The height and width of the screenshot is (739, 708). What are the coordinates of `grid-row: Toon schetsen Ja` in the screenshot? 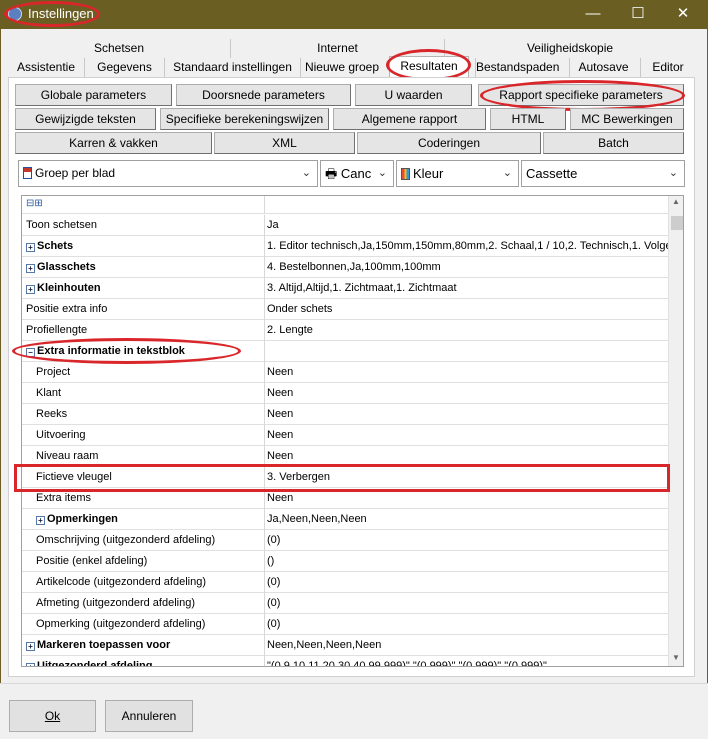 It's located at (345, 225).